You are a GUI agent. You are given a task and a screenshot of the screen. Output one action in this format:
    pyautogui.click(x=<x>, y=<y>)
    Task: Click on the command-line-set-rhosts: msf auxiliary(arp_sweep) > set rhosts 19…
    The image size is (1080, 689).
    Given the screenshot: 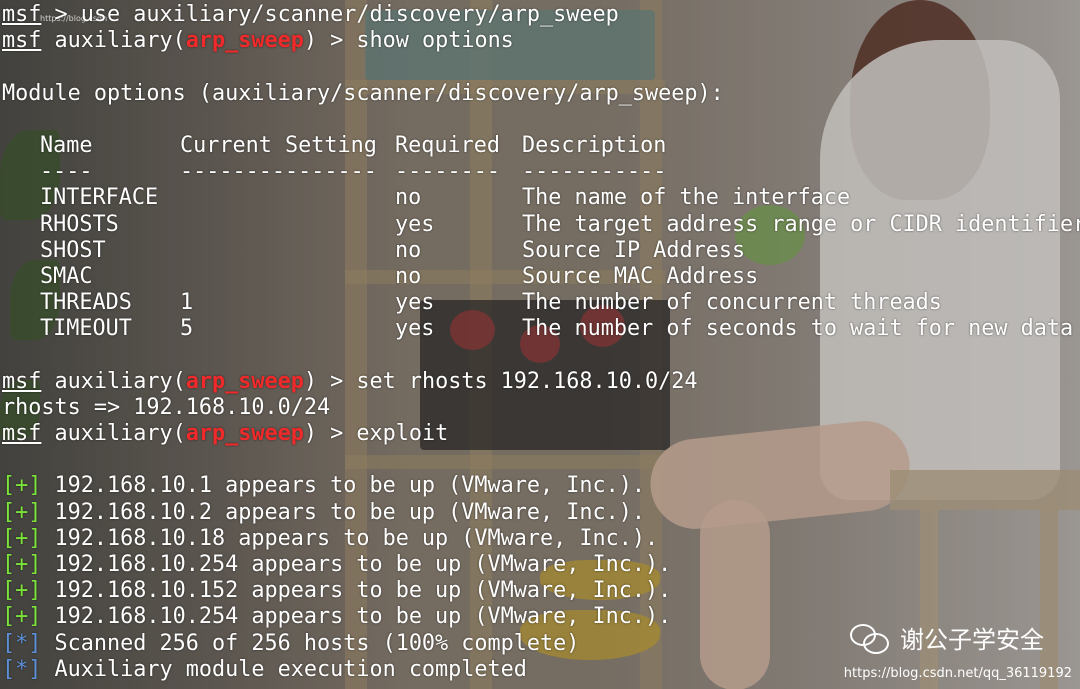 What is the action you would take?
    pyautogui.click(x=350, y=381)
    